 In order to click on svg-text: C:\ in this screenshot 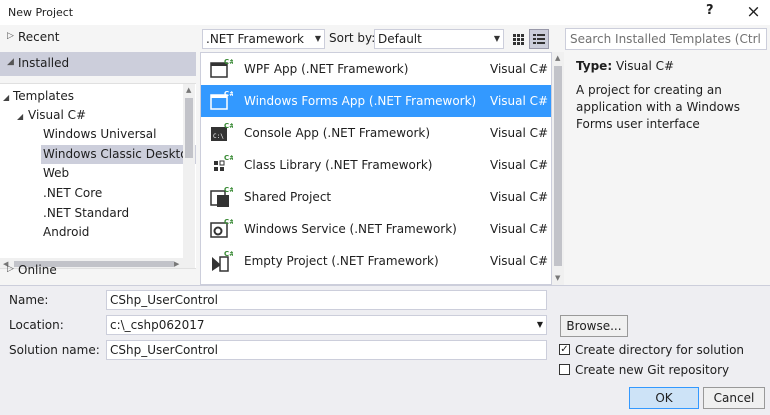, I will do `click(218, 136)`.